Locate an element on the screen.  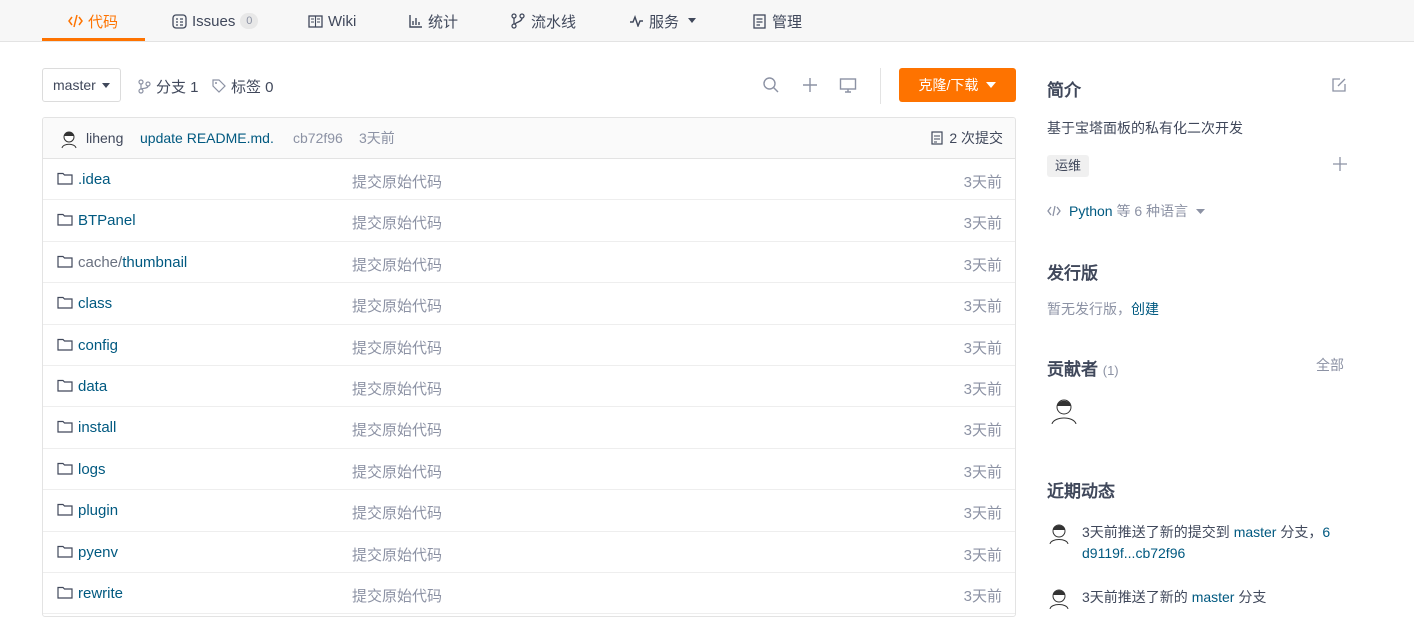
release-create-link: 创建 is located at coordinates (1145, 309).